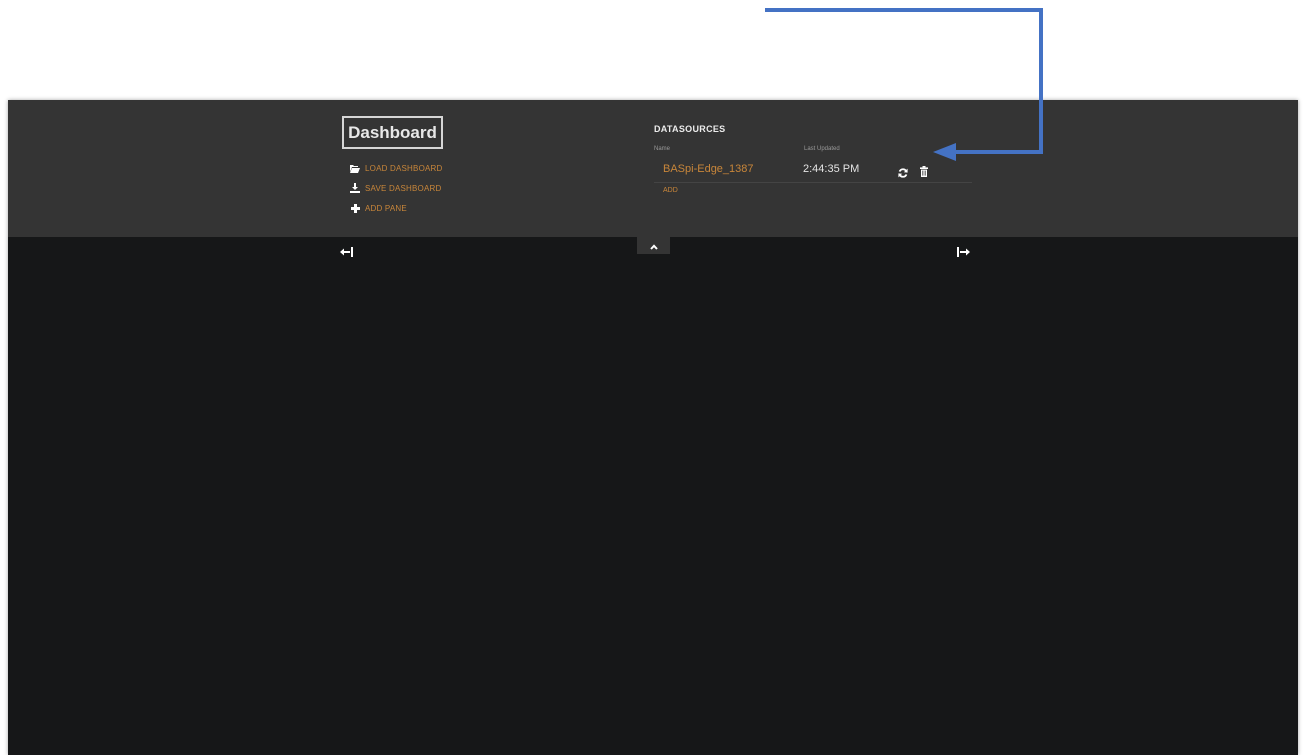 The width and height of the screenshot is (1306, 755). Describe the element at coordinates (662, 149) in the screenshot. I see `datasources-col-name: Name` at that location.